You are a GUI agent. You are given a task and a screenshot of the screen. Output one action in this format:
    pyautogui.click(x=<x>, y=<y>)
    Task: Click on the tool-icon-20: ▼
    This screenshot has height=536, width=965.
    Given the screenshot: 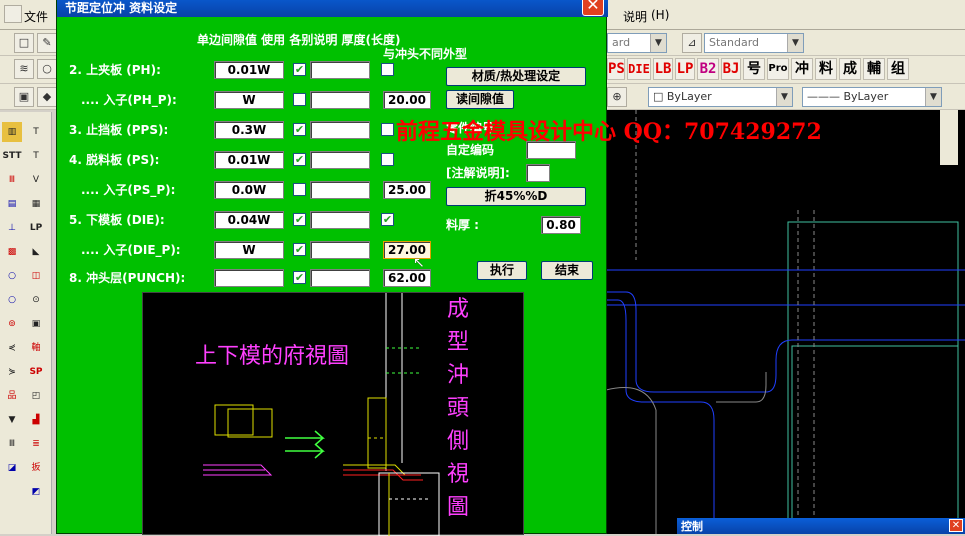 What is the action you would take?
    pyautogui.click(x=12, y=420)
    